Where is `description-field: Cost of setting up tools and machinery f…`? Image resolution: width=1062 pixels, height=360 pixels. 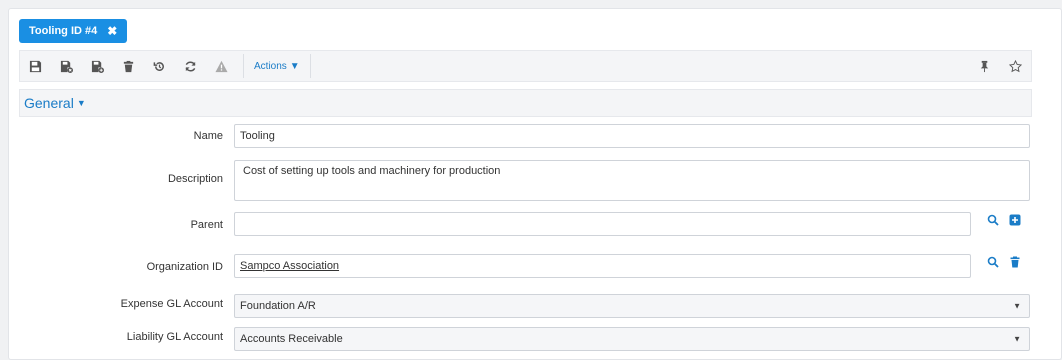 description-field: Cost of setting up tools and machinery f… is located at coordinates (632, 180).